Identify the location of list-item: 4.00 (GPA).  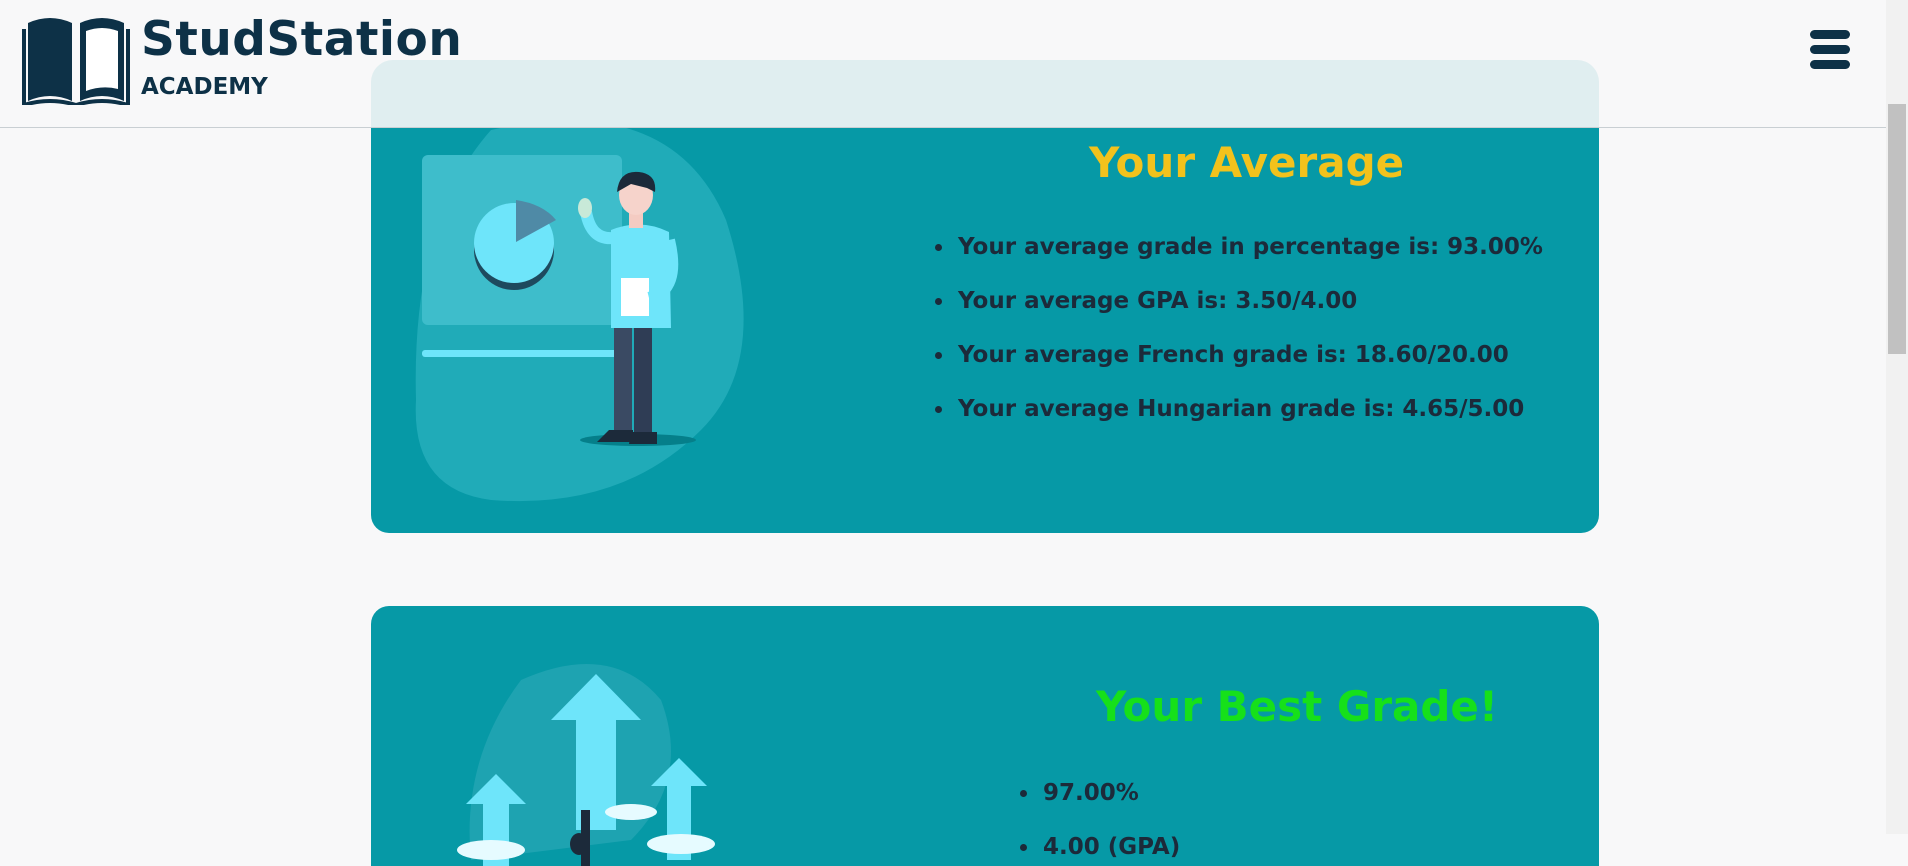
(1098, 843).